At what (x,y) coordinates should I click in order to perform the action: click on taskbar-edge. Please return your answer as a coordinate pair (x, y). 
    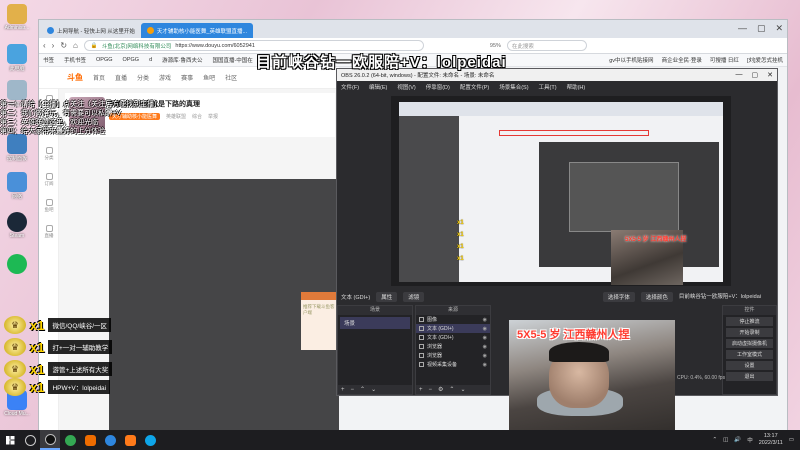
    Looking at the image, I should click on (150, 440).